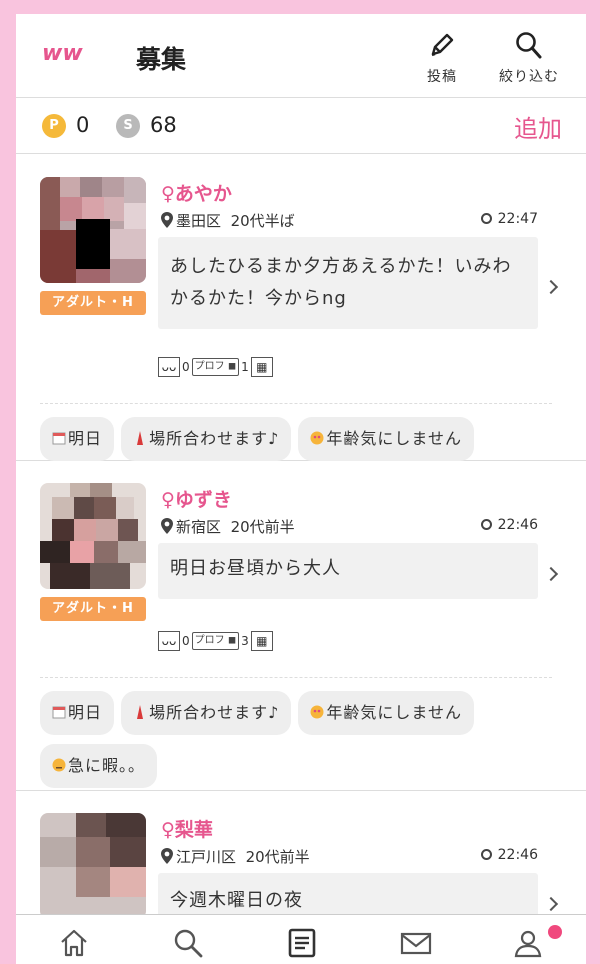  What do you see at coordinates (301, 56) in the screenshot?
I see `header: ww 募集 投稿 絞り込む` at bounding box center [301, 56].